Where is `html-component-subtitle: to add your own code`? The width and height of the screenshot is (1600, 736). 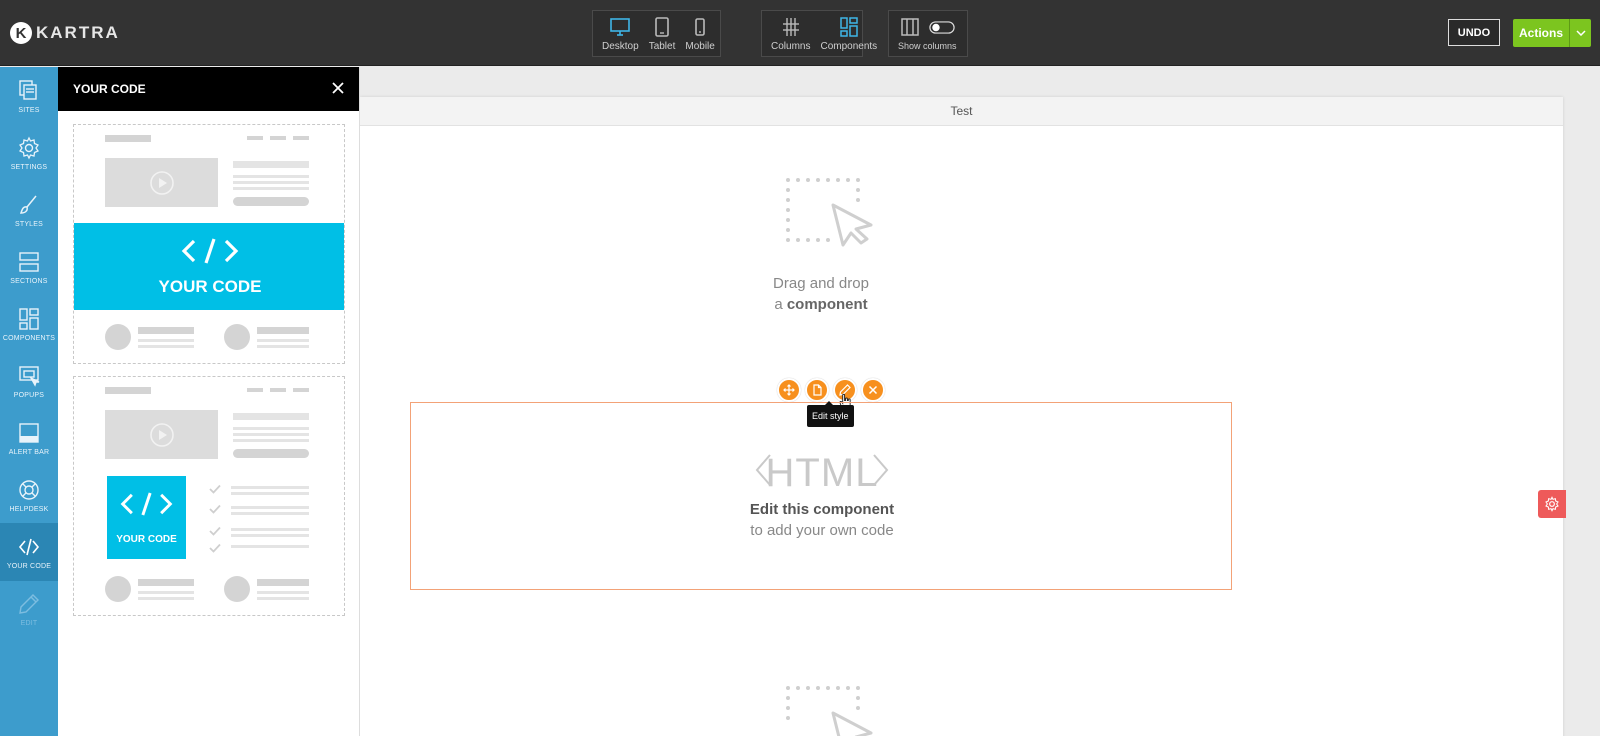
html-component-subtitle: to add your own code is located at coordinates (822, 530).